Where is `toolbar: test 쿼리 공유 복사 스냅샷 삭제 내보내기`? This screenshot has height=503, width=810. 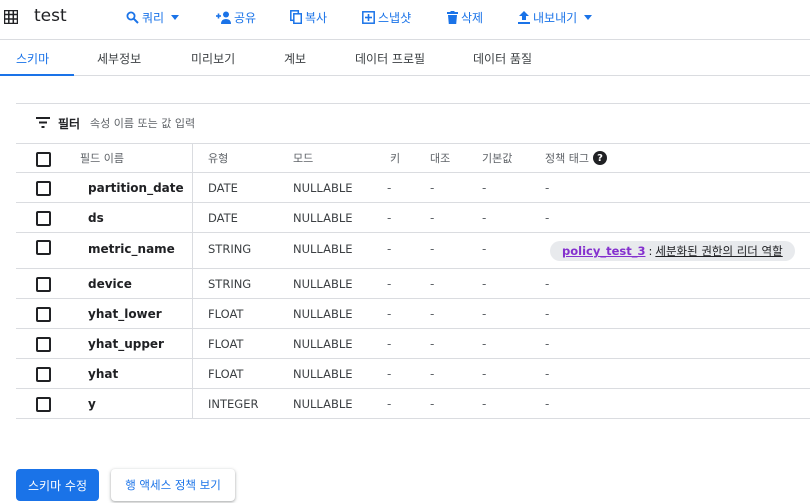 toolbar: test 쿼리 공유 복사 스냅샷 삭제 내보내기 is located at coordinates (405, 20).